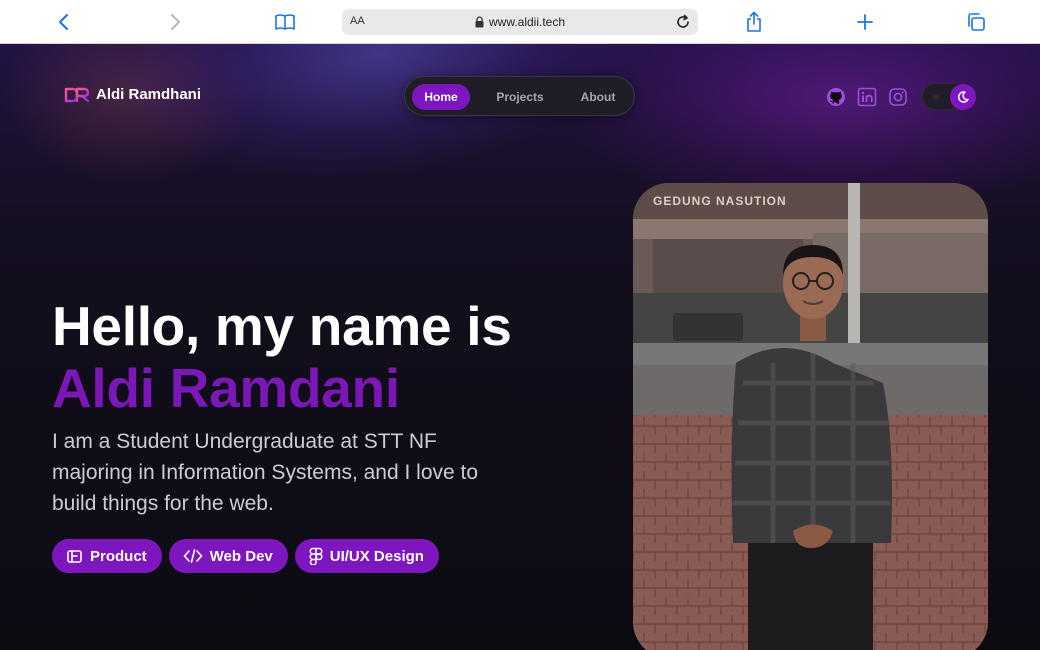  I want to click on nav-projects: Projects, so click(520, 97).